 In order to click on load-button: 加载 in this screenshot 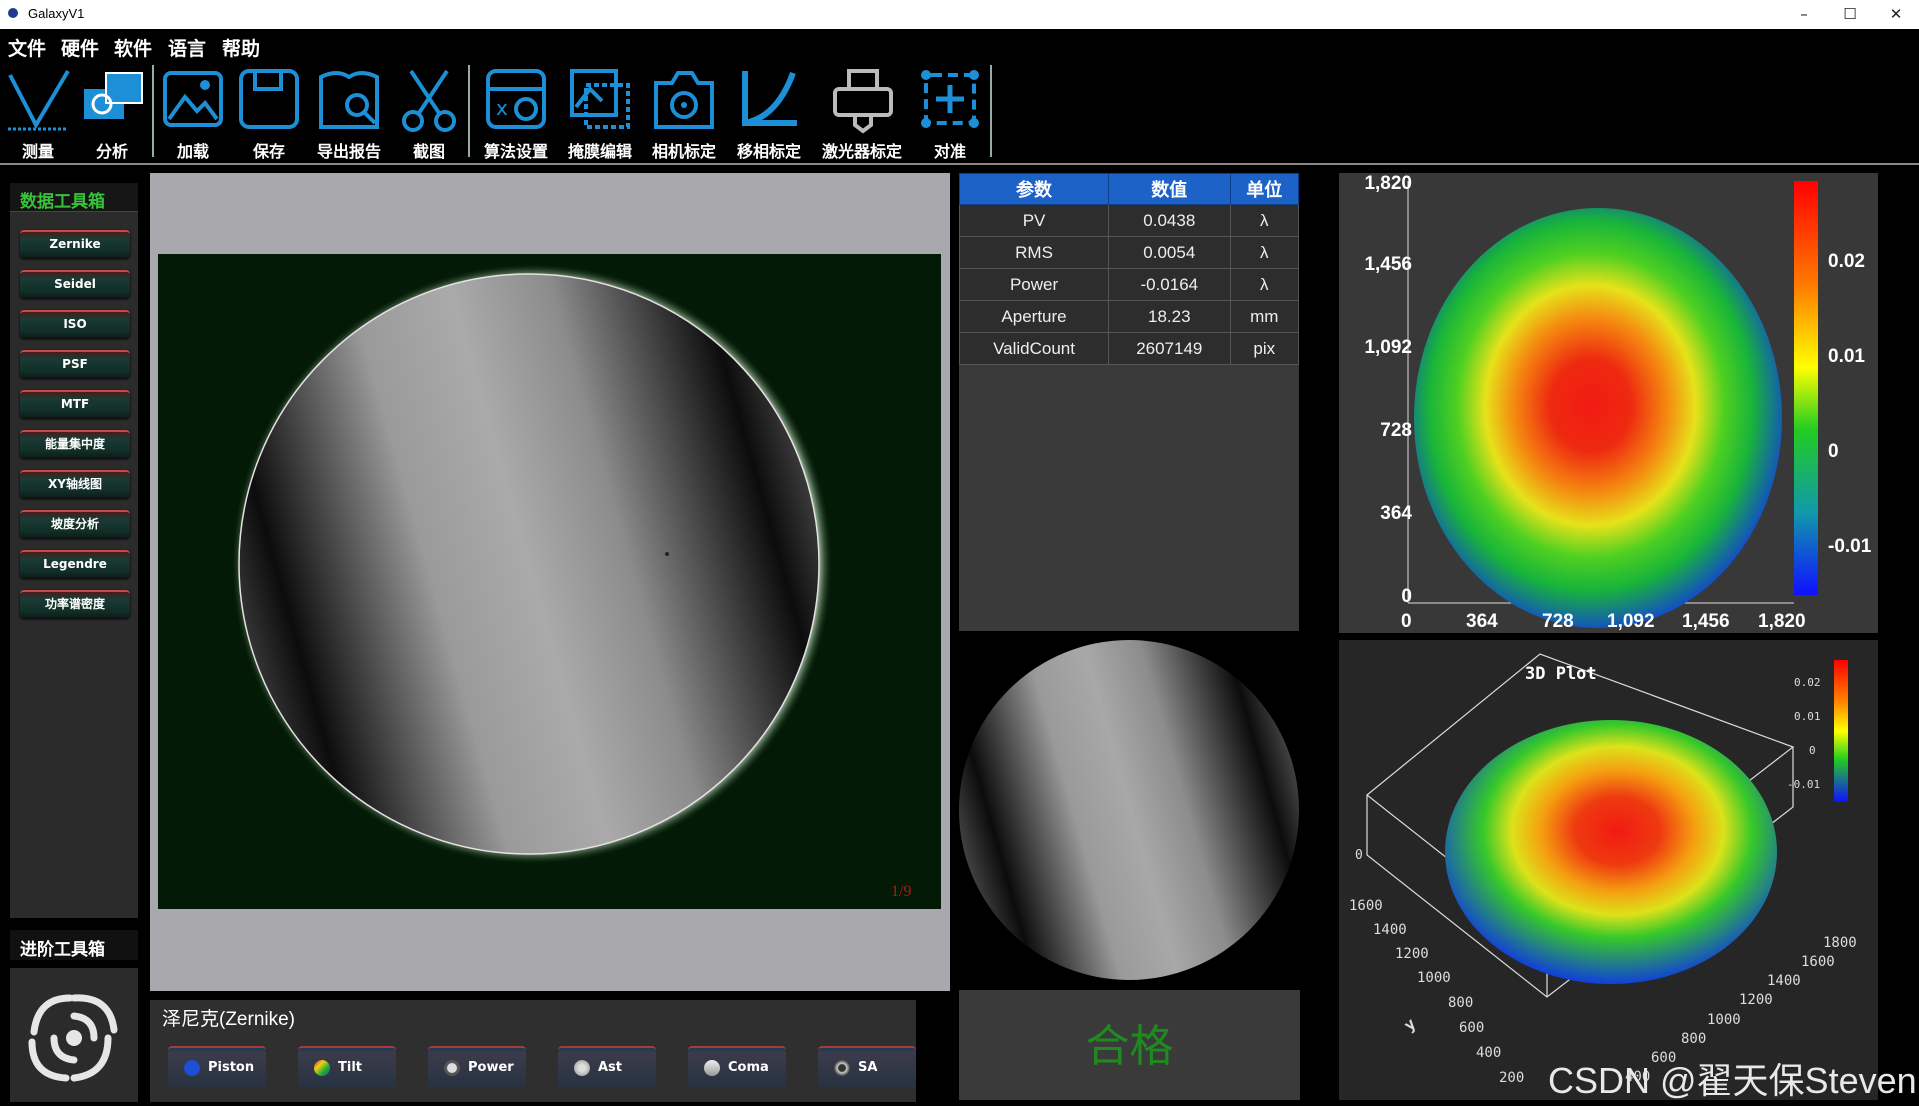, I will do `click(193, 113)`.